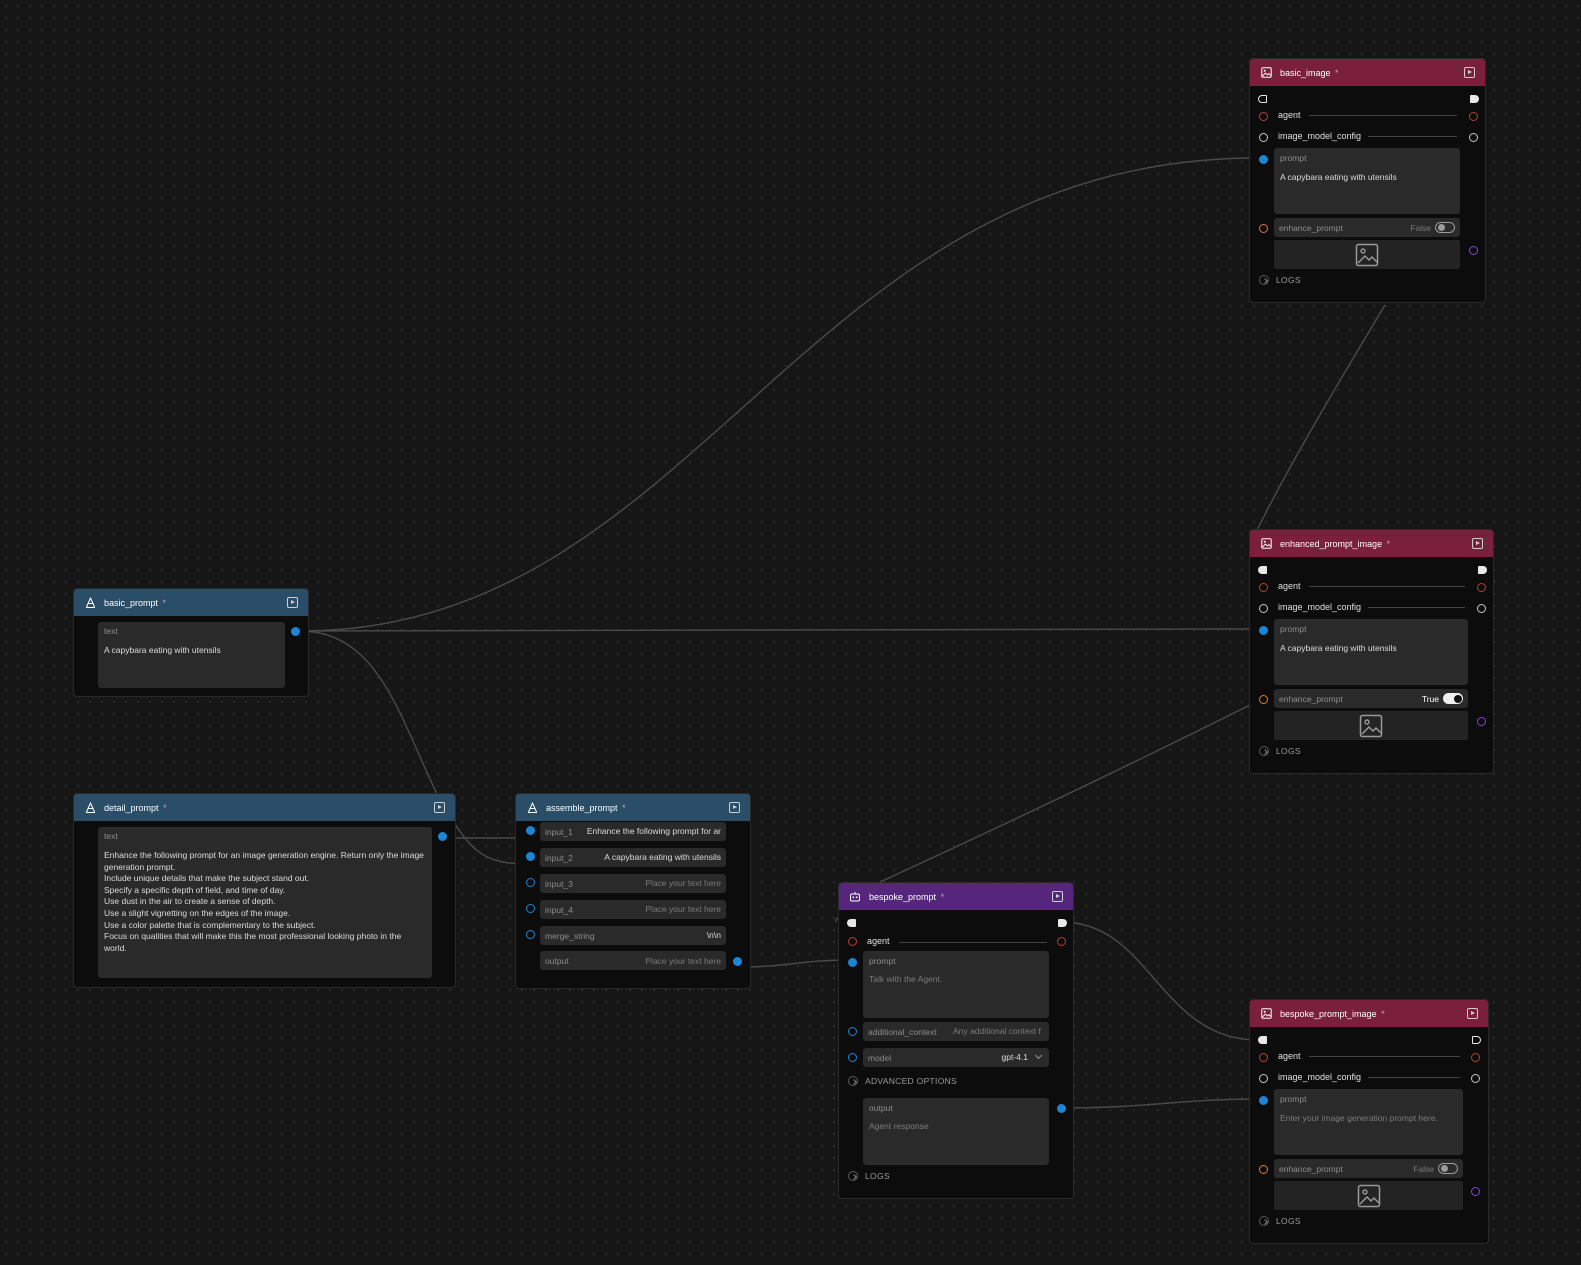 The height and width of the screenshot is (1265, 1581). I want to click on input-3-field: input_3 Place your text here, so click(633, 883).